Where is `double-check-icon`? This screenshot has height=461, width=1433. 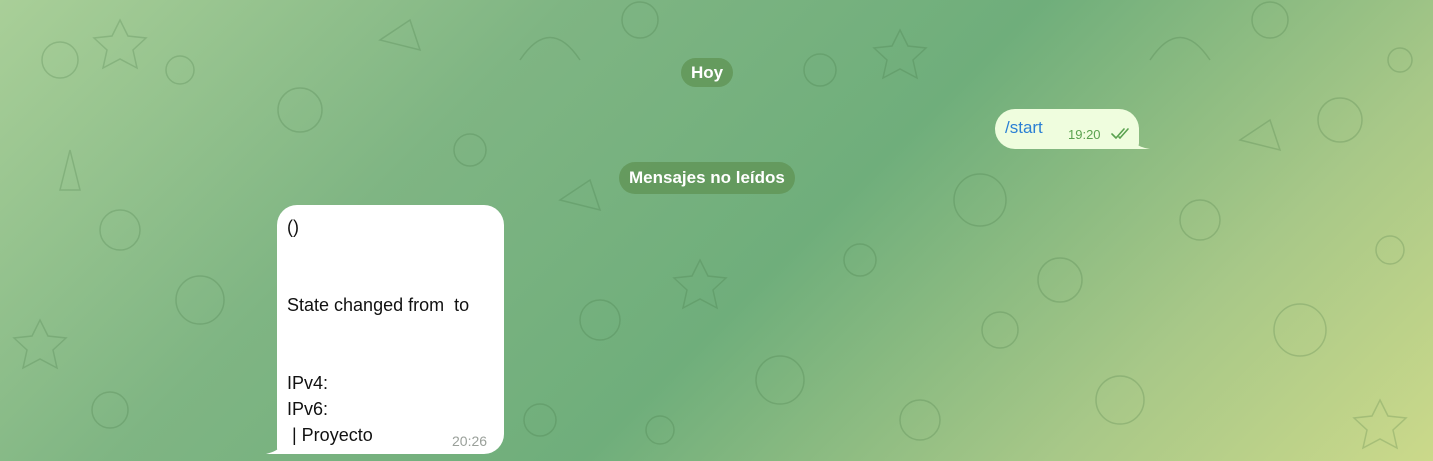
double-check-icon is located at coordinates (1120, 133).